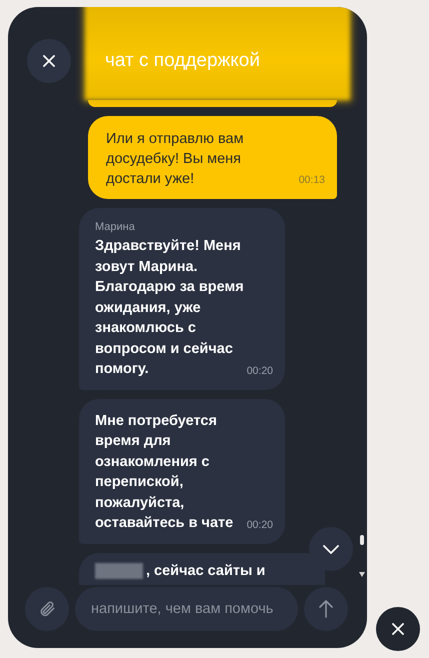 Image resolution: width=429 pixels, height=658 pixels. What do you see at coordinates (170, 308) in the screenshot?
I see `message-text: Здравствуйте! Меня зовут Марина. Благодарю за время ожидания, уже знакомлюсь с вопросом и сейчас помогу.` at bounding box center [170, 308].